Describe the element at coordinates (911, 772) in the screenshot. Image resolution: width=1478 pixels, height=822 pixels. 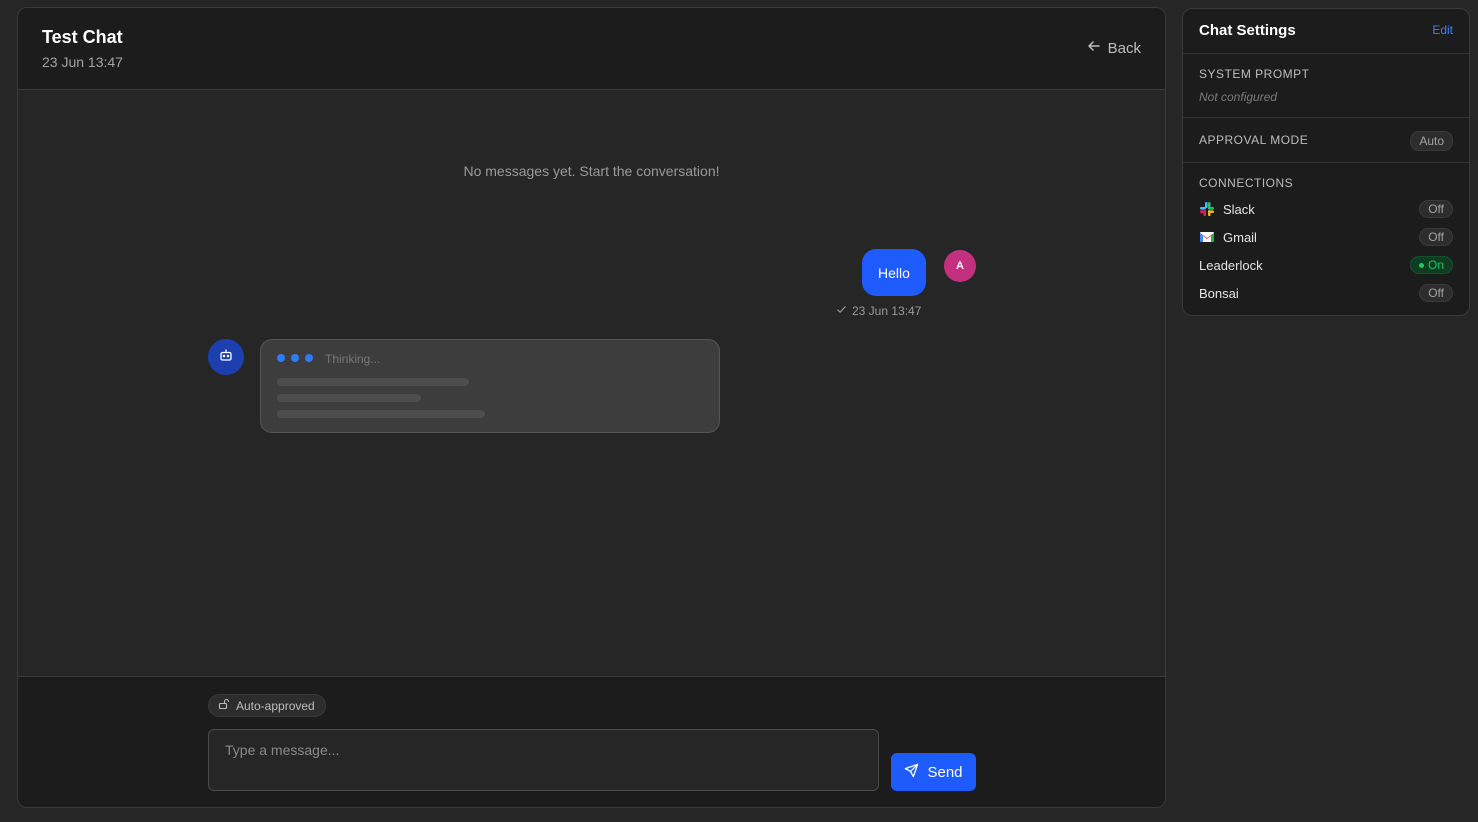
I see `send-icon` at that location.